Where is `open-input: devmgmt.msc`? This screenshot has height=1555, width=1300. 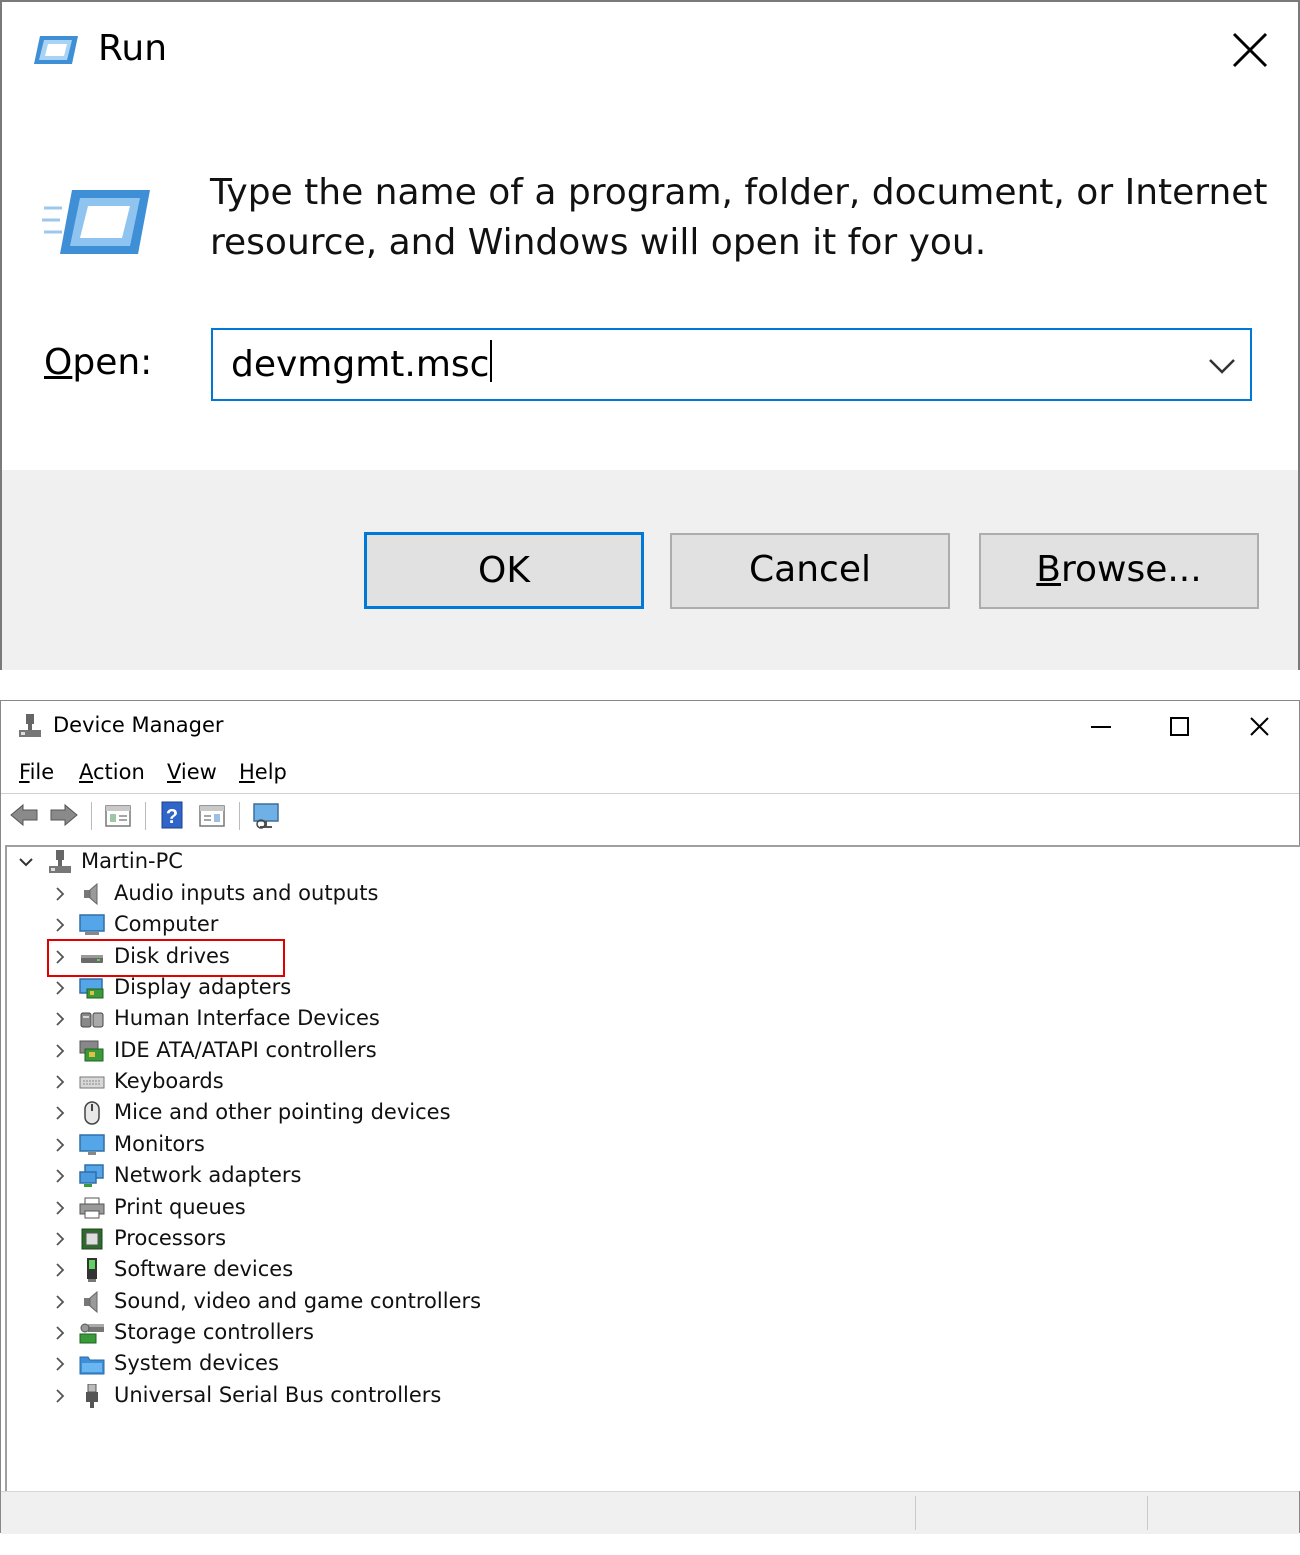 open-input: devmgmt.msc is located at coordinates (362, 365).